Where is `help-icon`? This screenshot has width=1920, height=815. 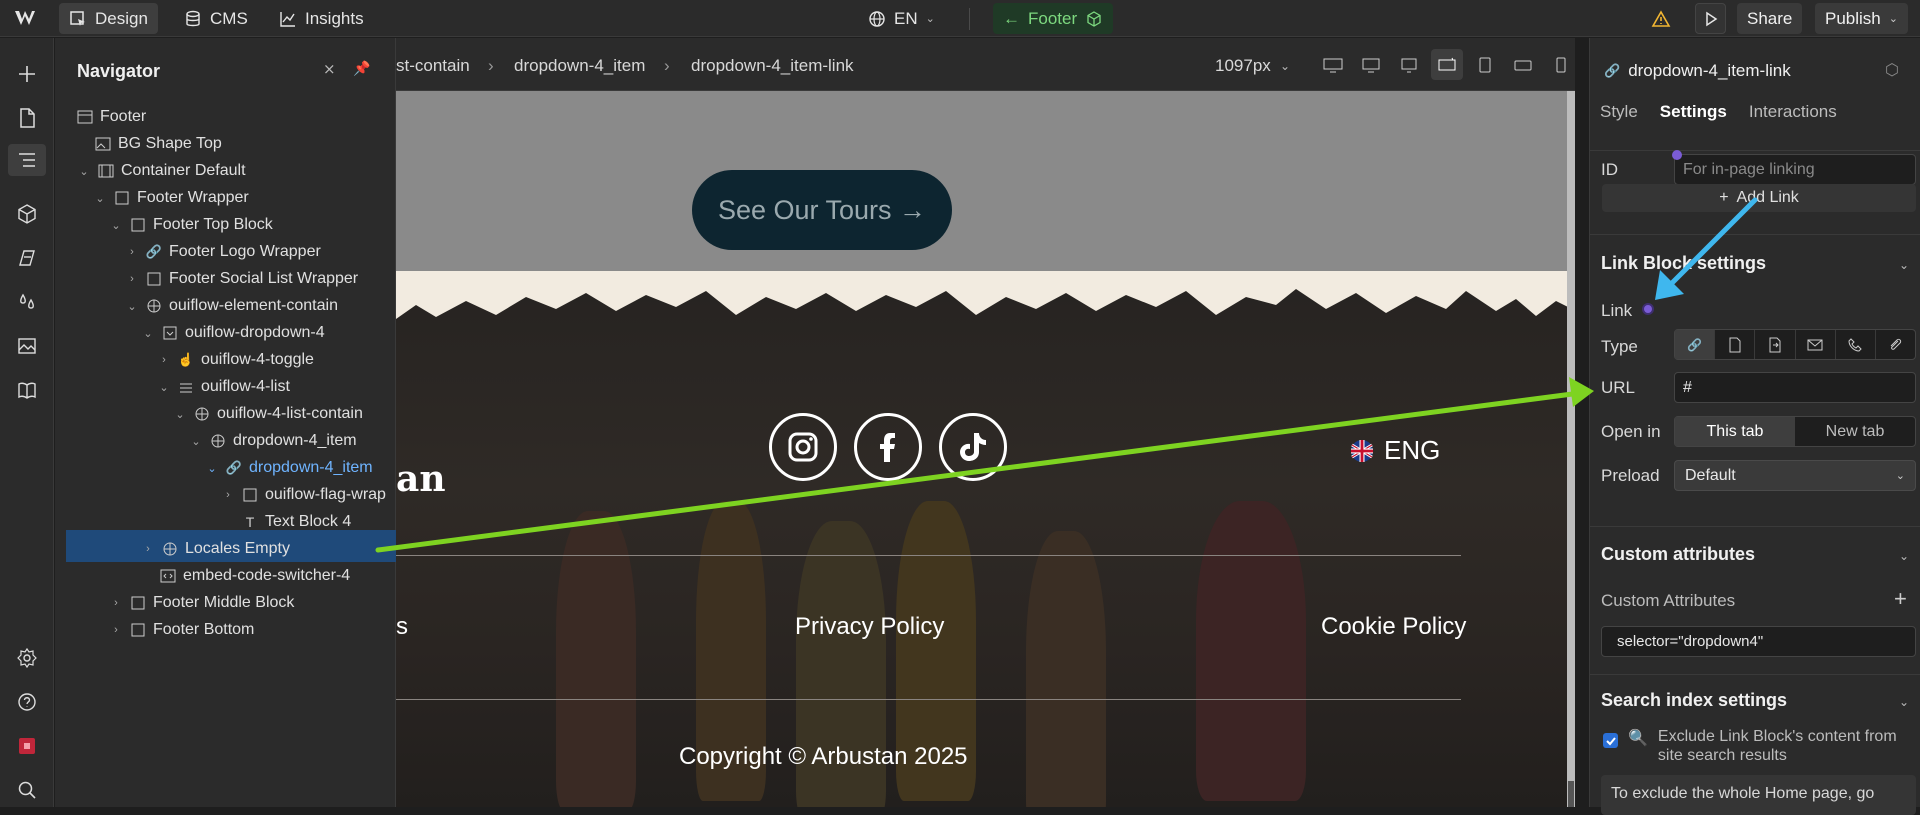
help-icon is located at coordinates (27, 702).